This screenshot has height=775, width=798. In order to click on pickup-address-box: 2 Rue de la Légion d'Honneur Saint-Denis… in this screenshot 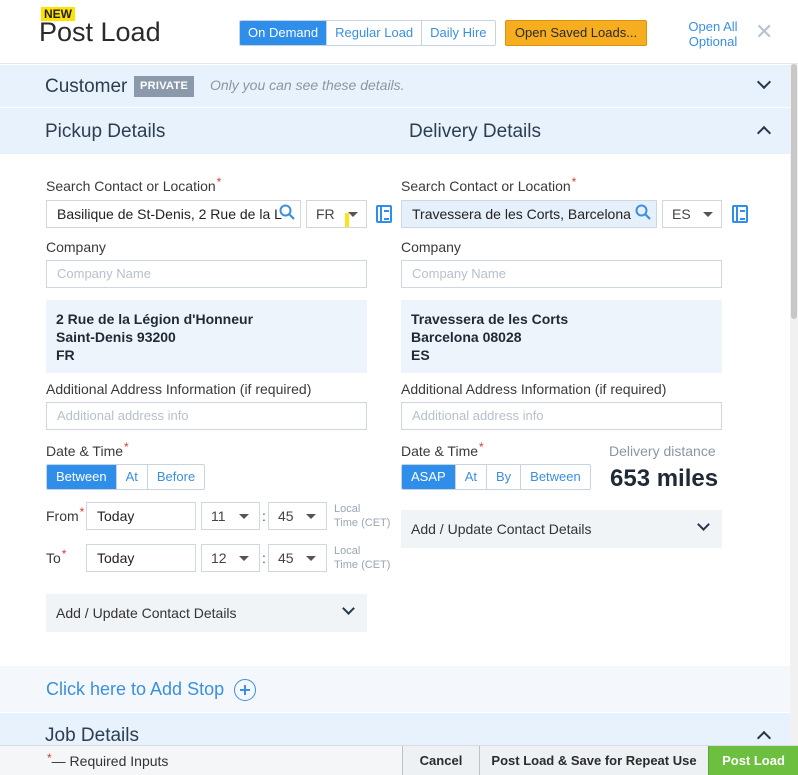, I will do `click(206, 336)`.